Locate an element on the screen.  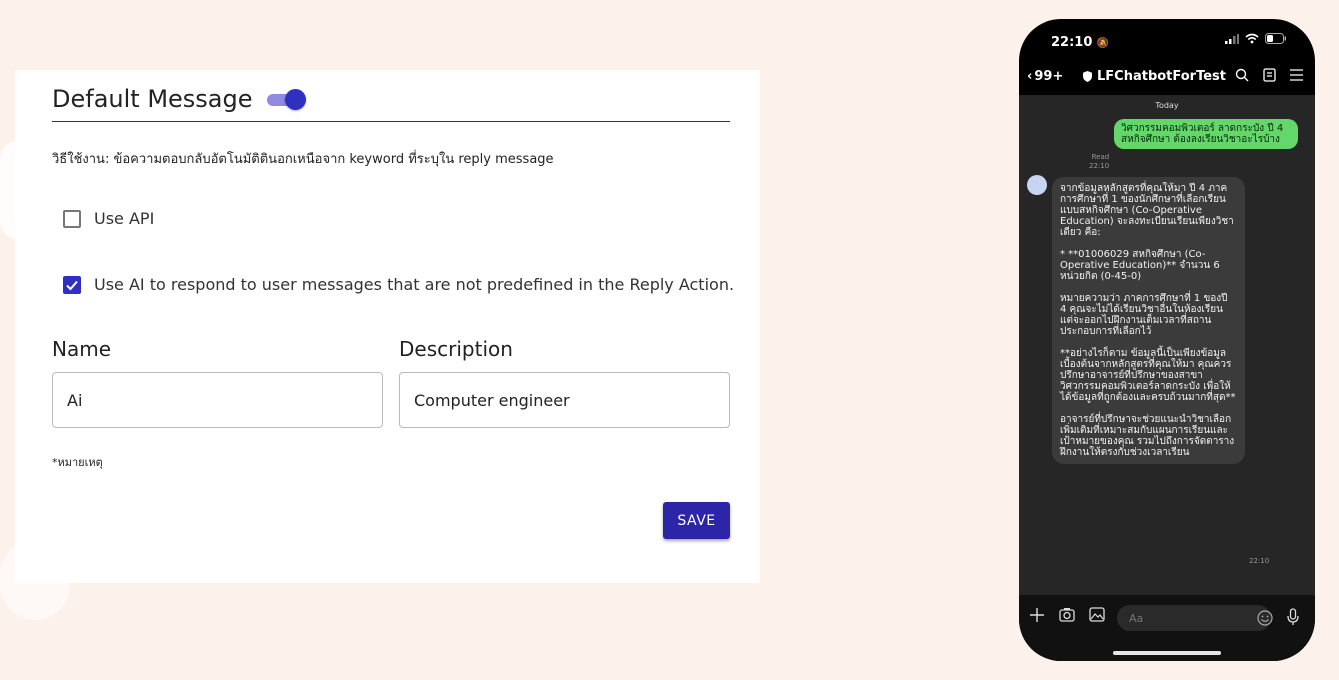
chevron-left-icon: ‹ is located at coordinates (1030, 76).